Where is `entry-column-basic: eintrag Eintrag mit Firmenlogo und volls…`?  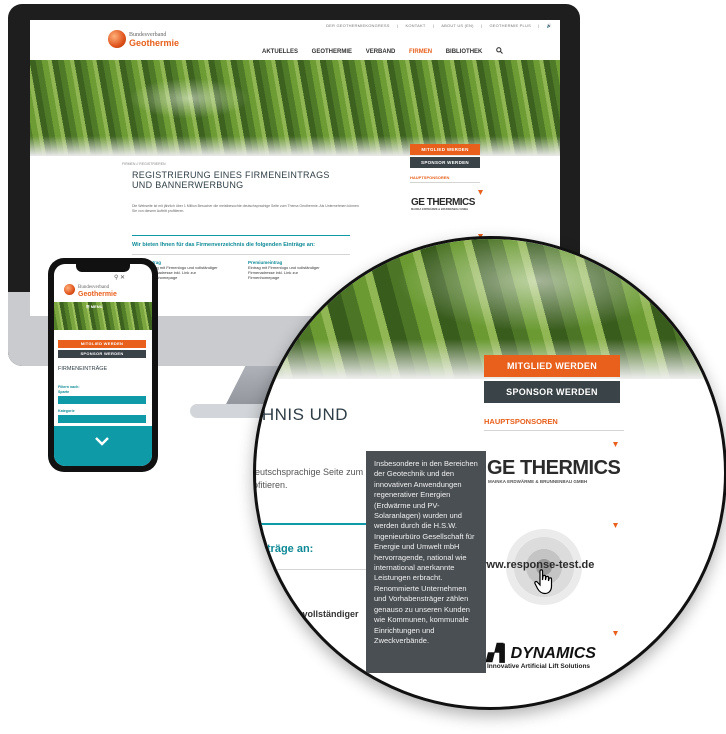 entry-column-basic: eintrag Eintrag mit Firmenlogo und volls… is located at coordinates (182, 270).